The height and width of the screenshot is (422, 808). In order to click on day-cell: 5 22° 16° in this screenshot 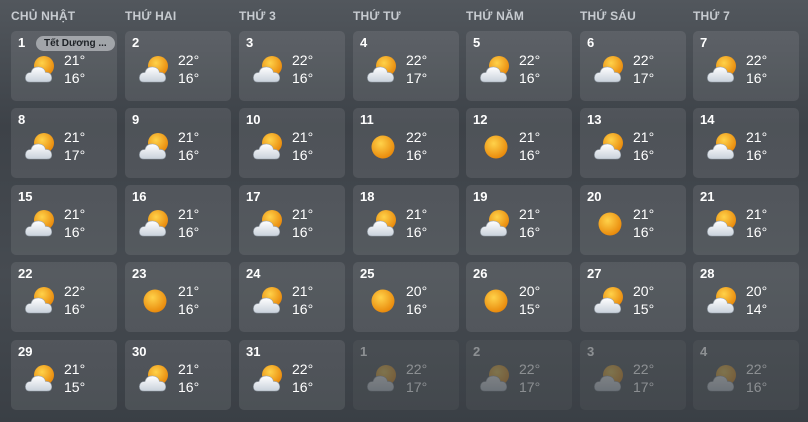, I will do `click(519, 66)`.